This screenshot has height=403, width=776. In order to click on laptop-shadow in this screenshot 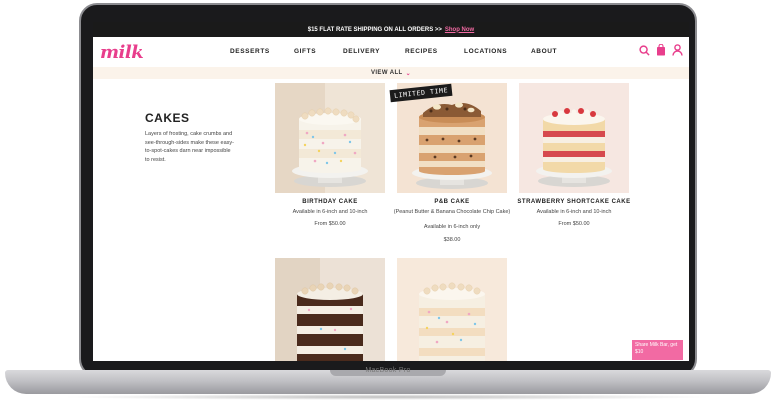, I will do `click(388, 397)`.